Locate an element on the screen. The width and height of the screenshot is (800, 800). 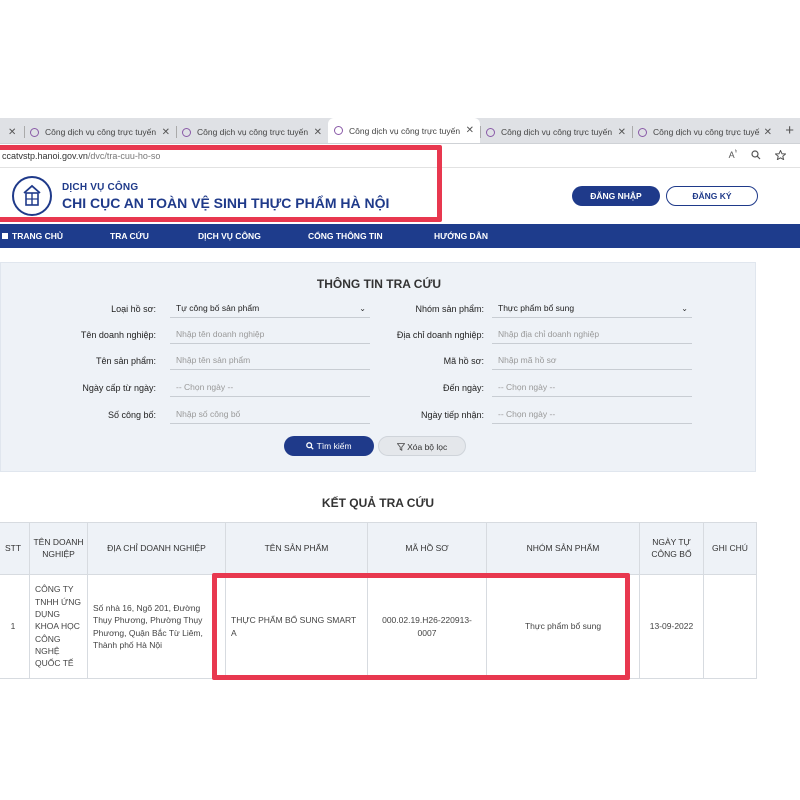
nav-item-dich-vu-cong: DỊCH VỤ CÔNG is located at coordinates (229, 236).